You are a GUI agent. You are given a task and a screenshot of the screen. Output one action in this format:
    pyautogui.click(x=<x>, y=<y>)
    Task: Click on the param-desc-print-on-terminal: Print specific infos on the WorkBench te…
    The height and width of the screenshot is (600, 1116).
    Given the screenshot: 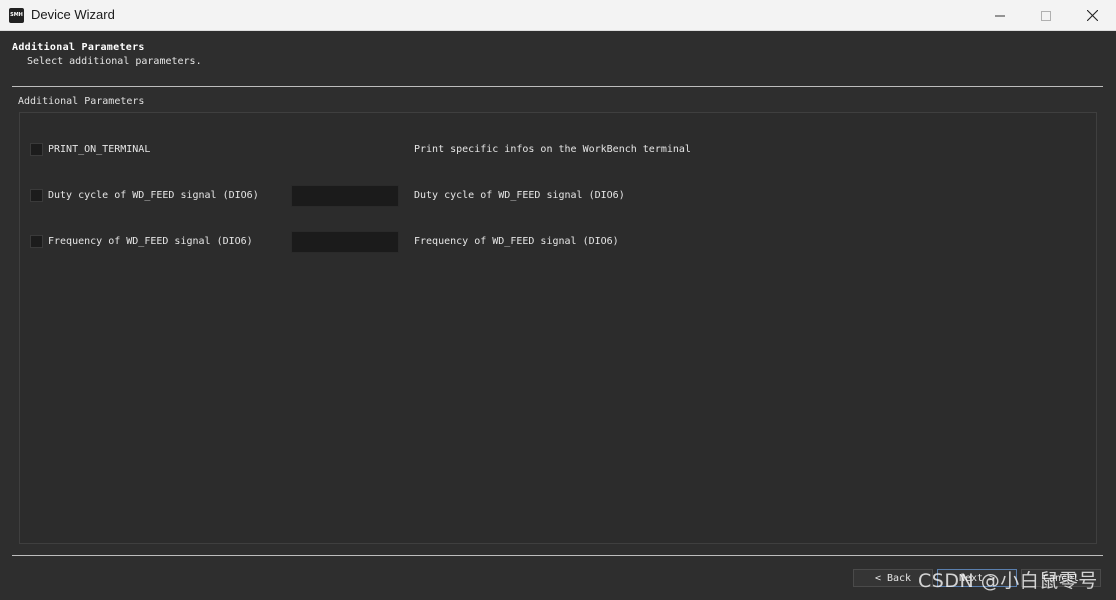 What is the action you would take?
    pyautogui.click(x=552, y=149)
    